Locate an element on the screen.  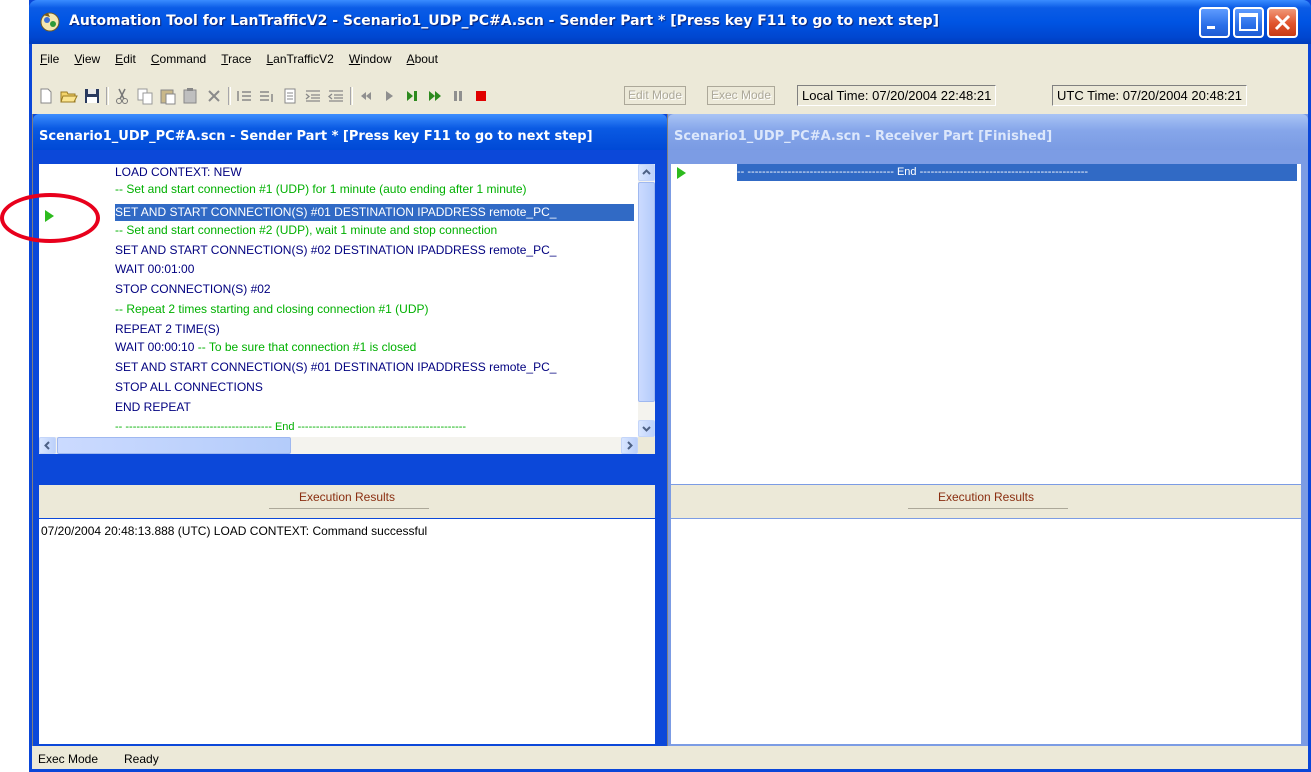
script-line: LOAD CONTEXT: NEW is located at coordinates (178, 172).